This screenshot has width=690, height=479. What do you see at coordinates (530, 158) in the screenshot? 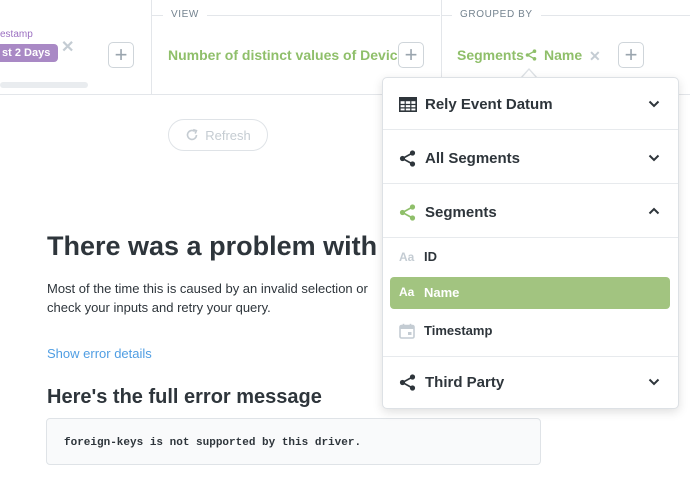
I see `section-all-segments: All Segments` at bounding box center [530, 158].